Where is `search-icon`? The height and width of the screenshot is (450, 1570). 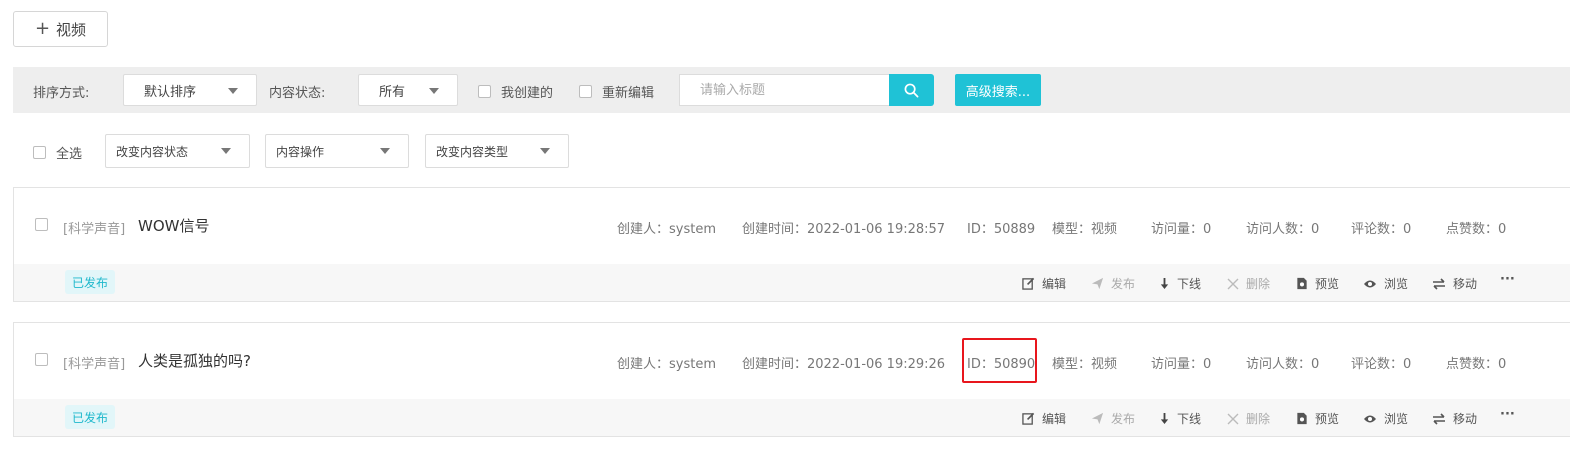
search-icon is located at coordinates (911, 90).